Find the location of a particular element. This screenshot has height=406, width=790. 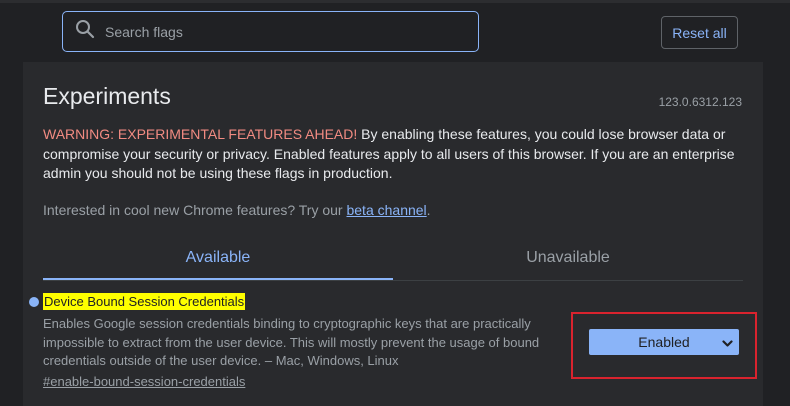

flag-name: Device Bound Session Credentials is located at coordinates (144, 301).